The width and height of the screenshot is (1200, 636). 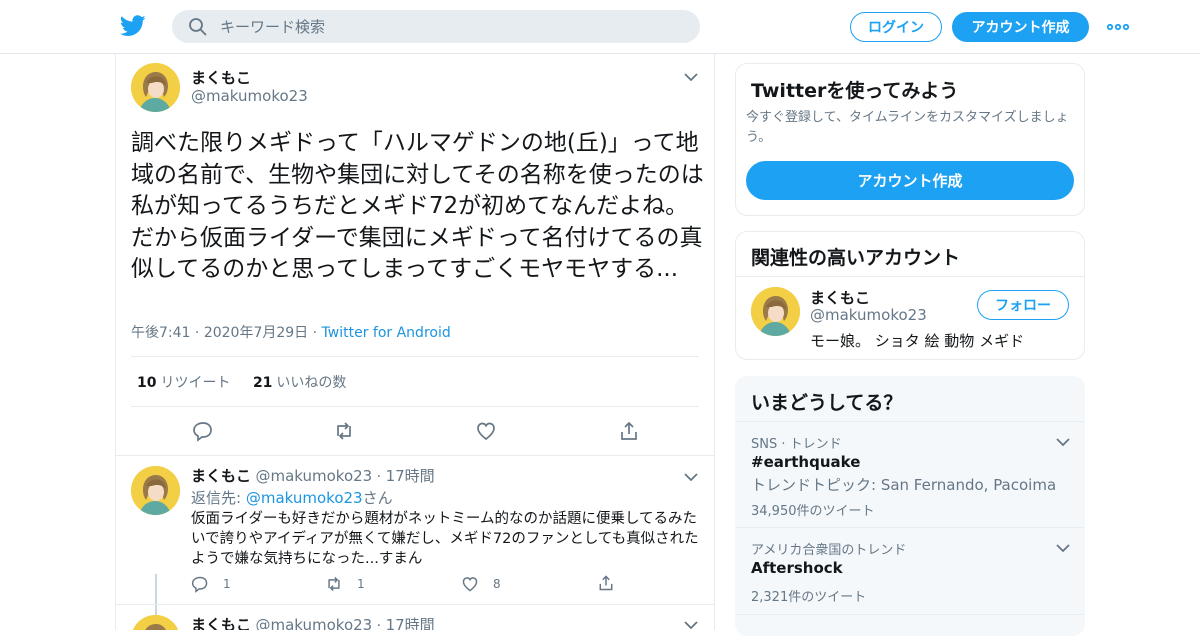 I want to click on reply-action: 1, so click(x=211, y=584).